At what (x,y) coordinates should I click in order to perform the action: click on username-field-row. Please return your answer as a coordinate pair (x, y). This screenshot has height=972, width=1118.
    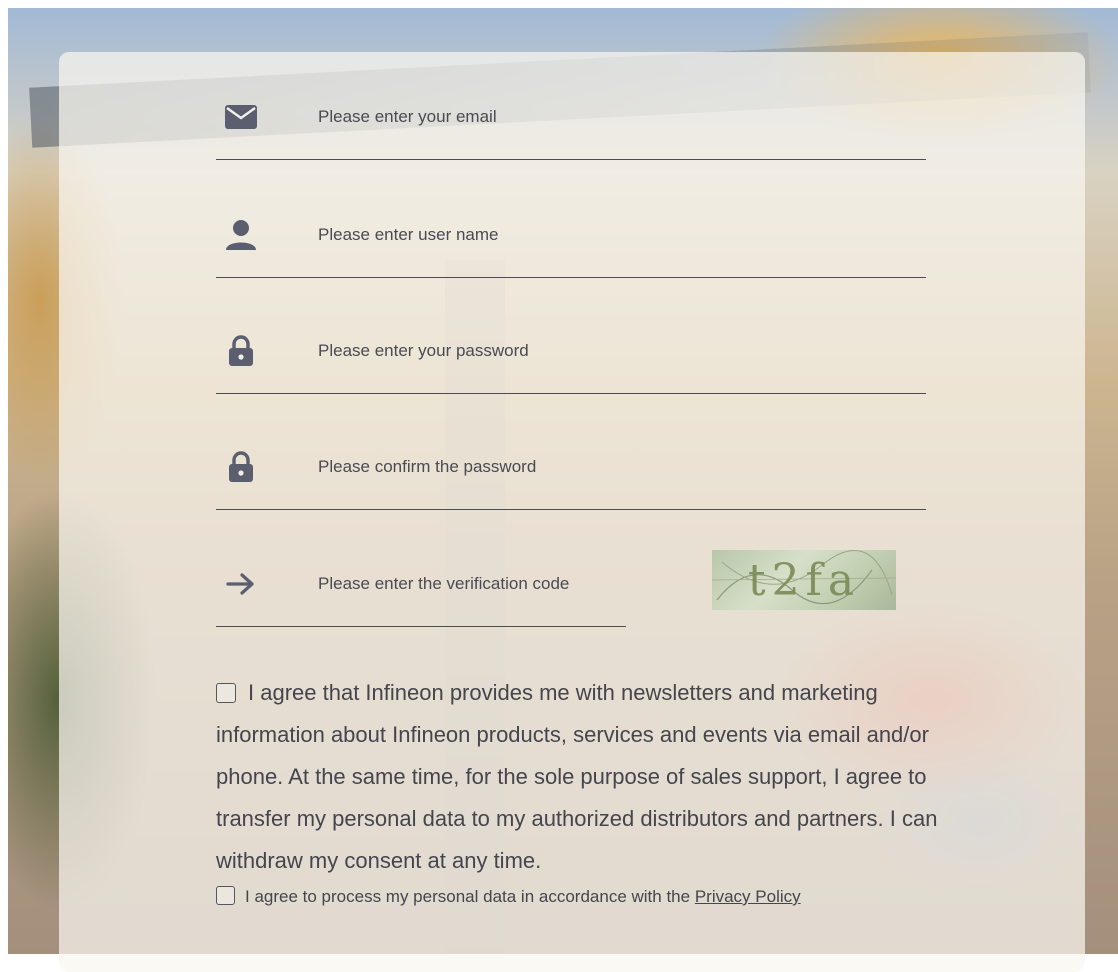
    Looking at the image, I should click on (571, 222).